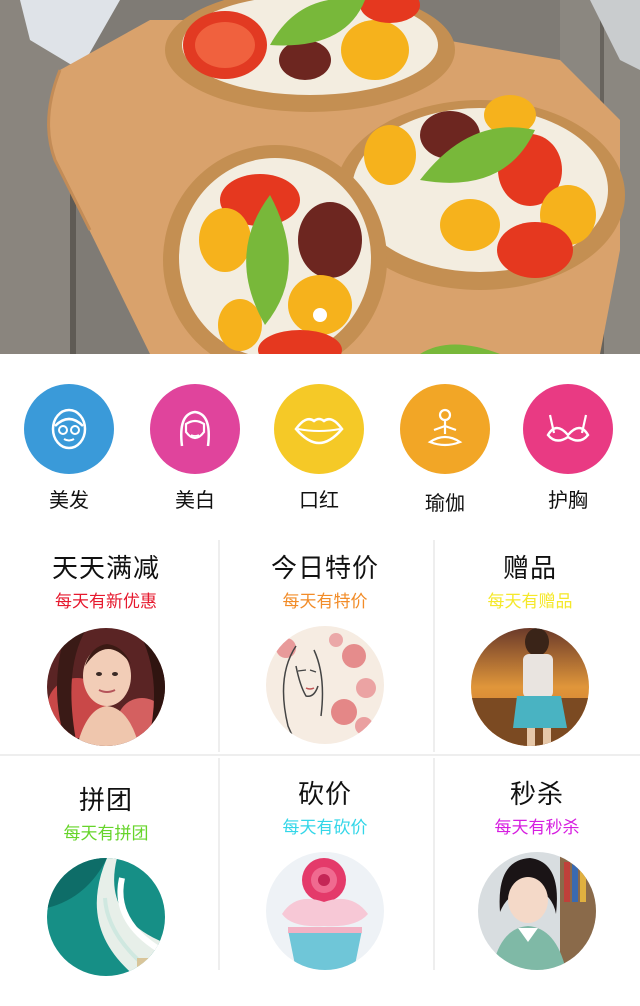 The image size is (640, 1006). I want to click on promo-subtitle: 每天有赠品, so click(530, 602).